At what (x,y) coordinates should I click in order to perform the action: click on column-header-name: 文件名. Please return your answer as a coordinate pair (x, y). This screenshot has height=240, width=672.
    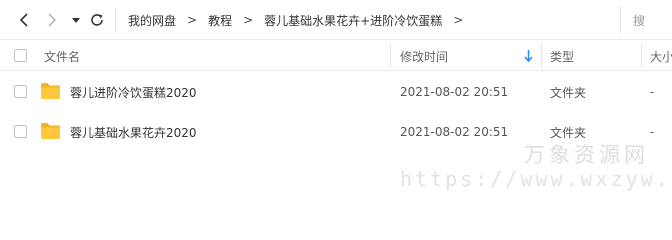
    Looking at the image, I should click on (62, 56).